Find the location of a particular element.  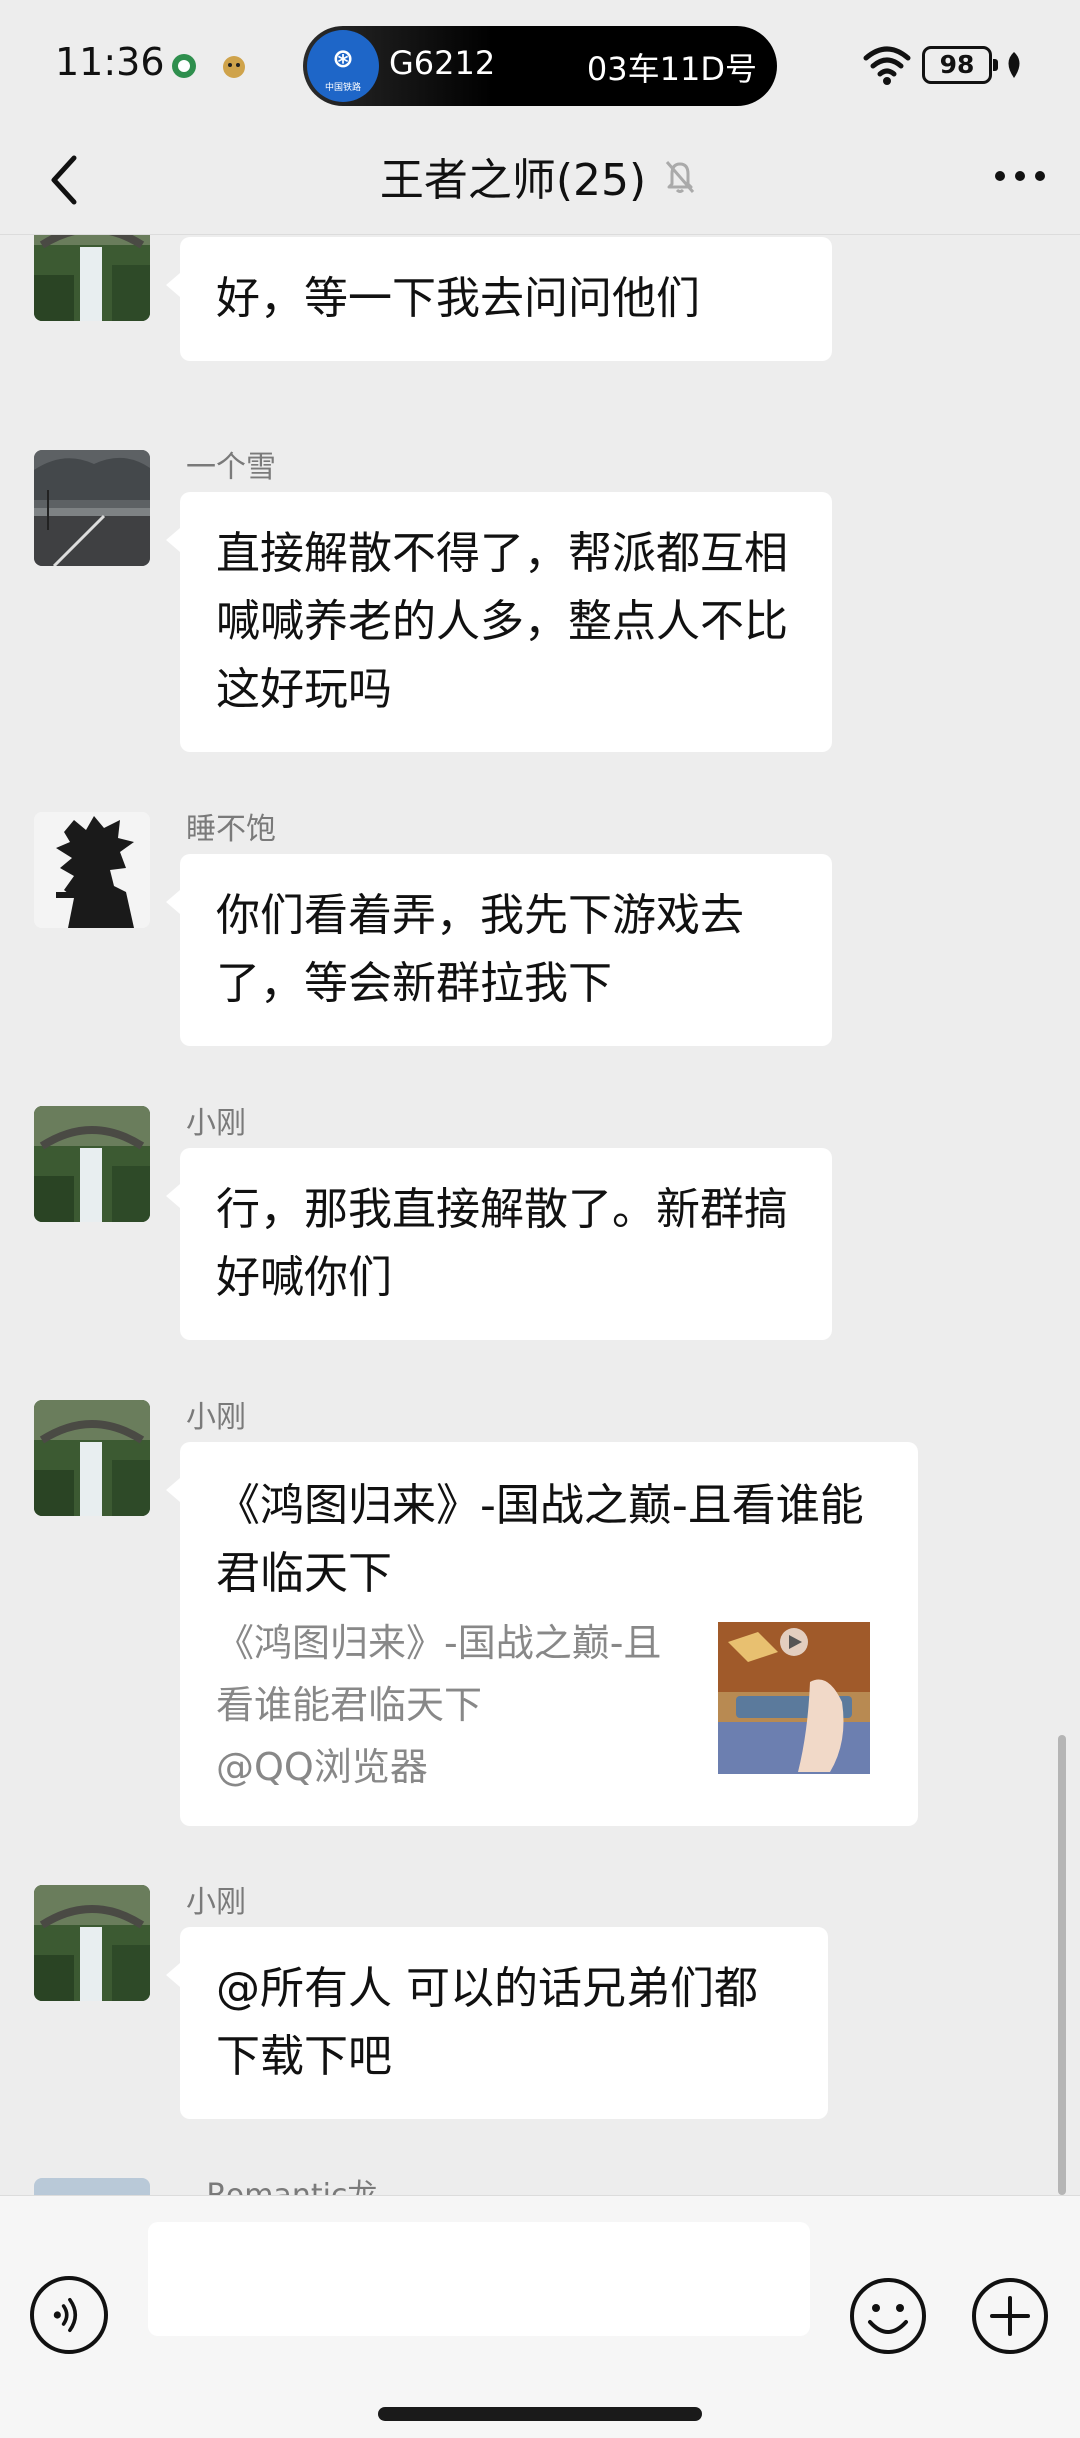

train-seat: 03车11D号 is located at coordinates (671, 69).